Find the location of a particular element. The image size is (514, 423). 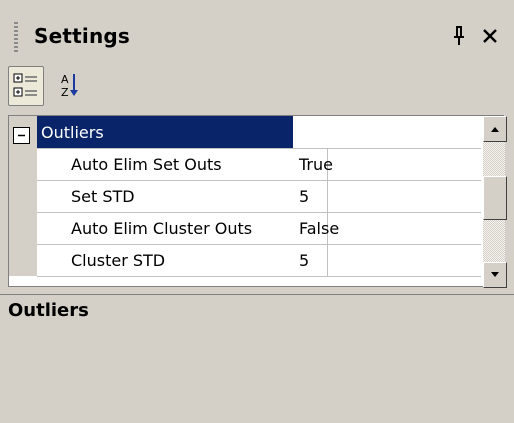

pin-button is located at coordinates (460, 36).